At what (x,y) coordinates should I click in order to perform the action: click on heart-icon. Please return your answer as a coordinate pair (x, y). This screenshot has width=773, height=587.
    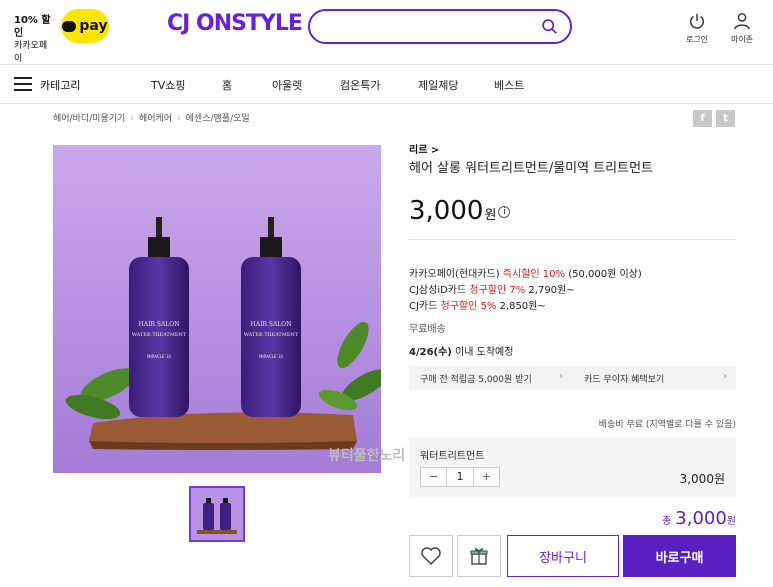
    Looking at the image, I should click on (431, 556).